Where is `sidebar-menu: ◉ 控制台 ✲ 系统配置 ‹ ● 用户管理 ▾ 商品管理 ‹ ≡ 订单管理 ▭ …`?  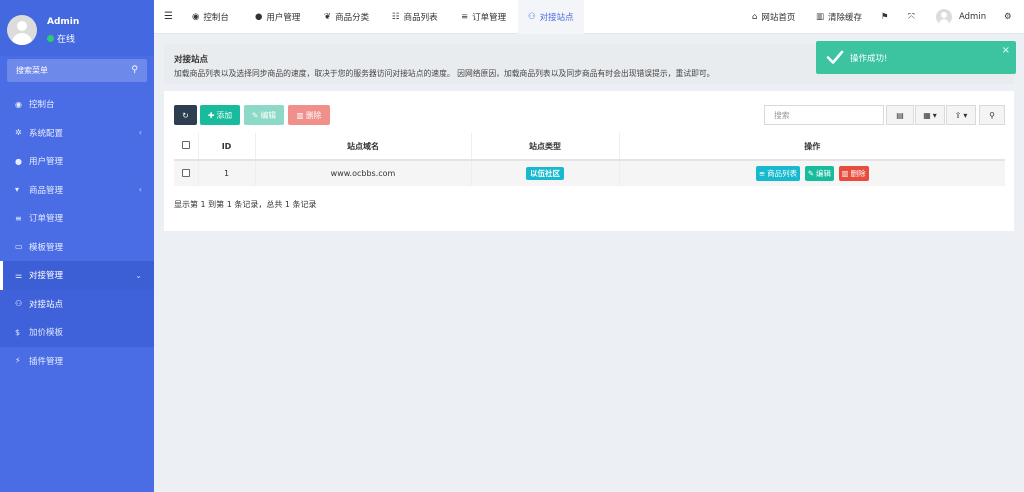 sidebar-menu: ◉ 控制台 ✲ 系统配置 ‹ ● 用户管理 ▾ 商品管理 ‹ ≡ 订单管理 ▭ … is located at coordinates (77, 232).